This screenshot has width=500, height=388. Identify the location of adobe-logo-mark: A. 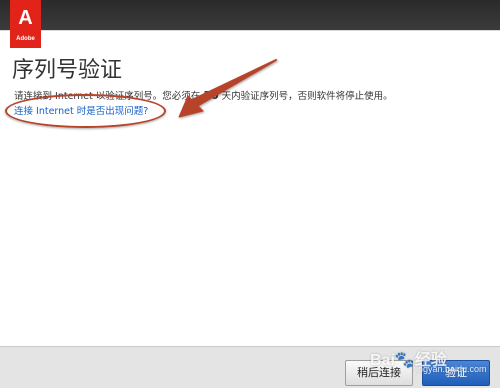
(25, 18).